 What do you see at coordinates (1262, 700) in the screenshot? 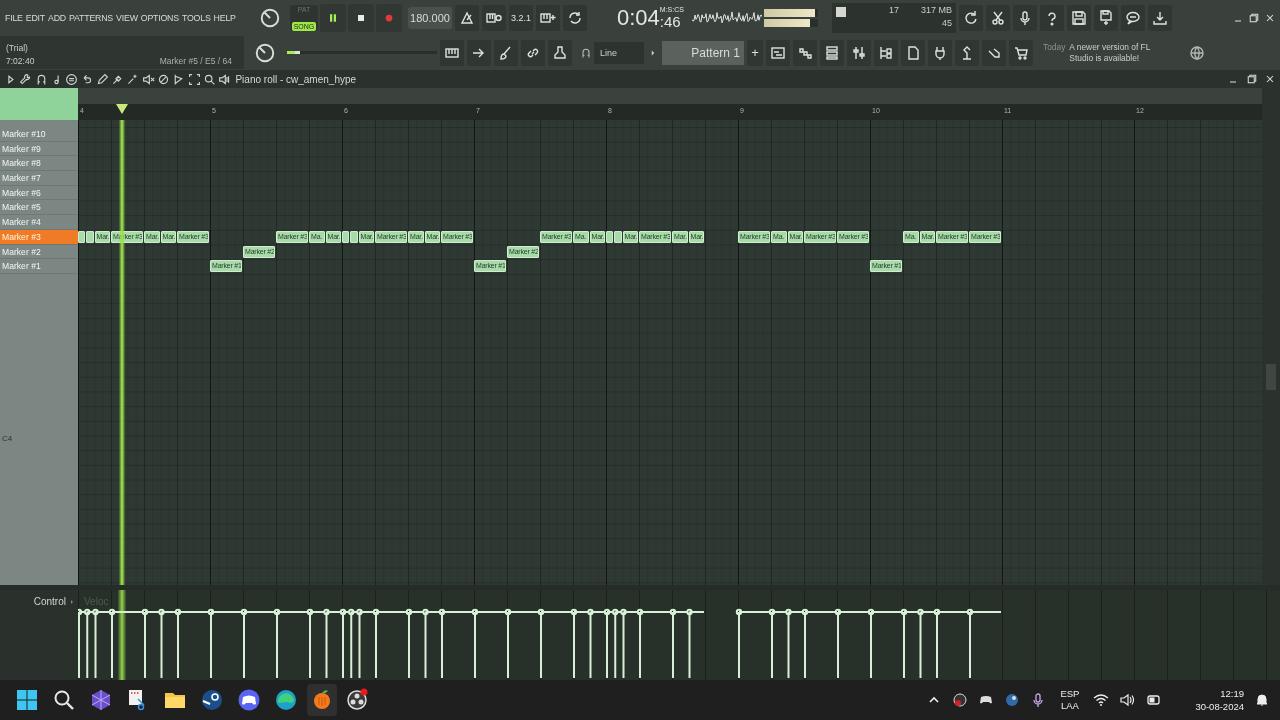
I see `bell-icon` at bounding box center [1262, 700].